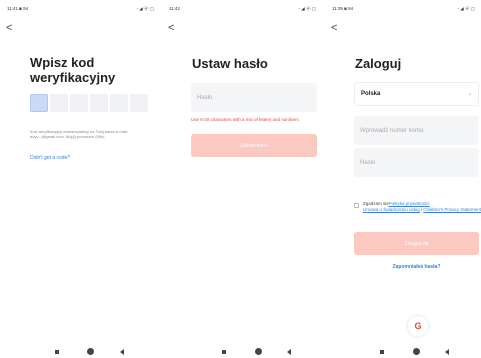  Describe the element at coordinates (254, 145) in the screenshot. I see `done-button: Zakończono` at that location.